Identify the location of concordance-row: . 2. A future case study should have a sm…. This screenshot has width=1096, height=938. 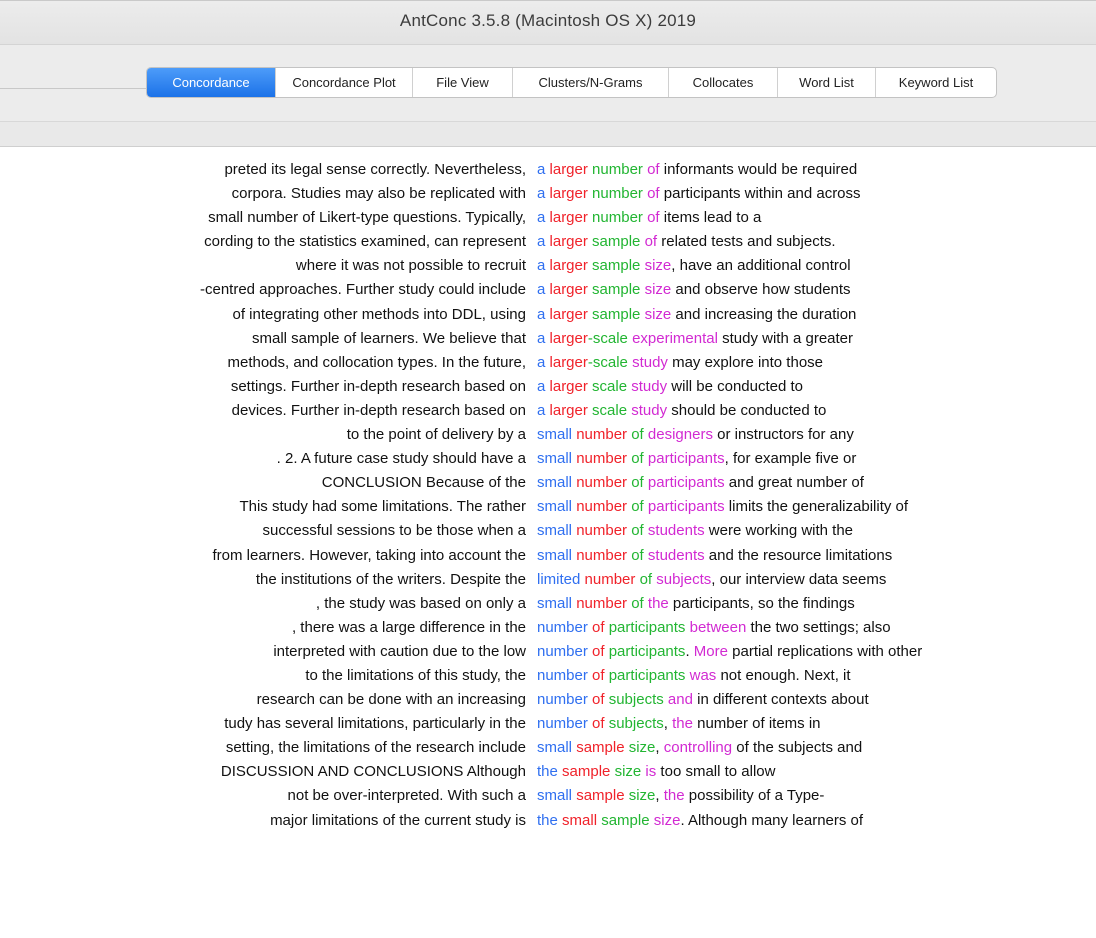
(548, 459).